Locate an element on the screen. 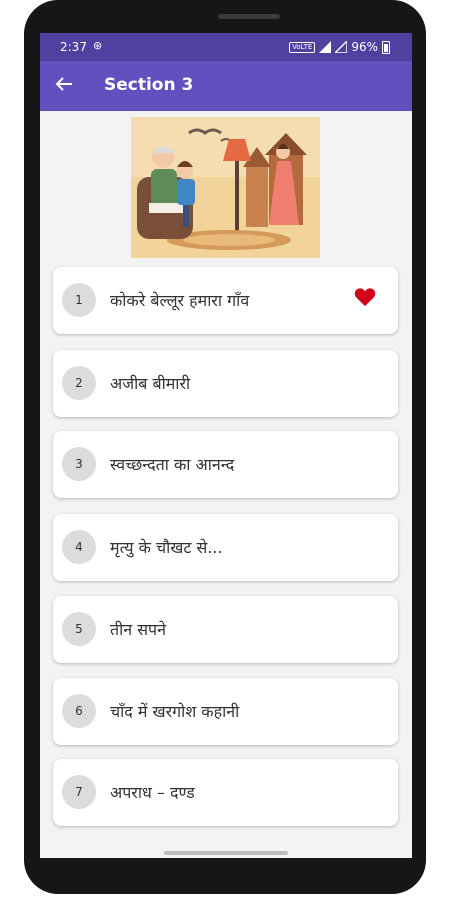 The image size is (450, 900). list-item: 6 चाँद में खरगोश कहानी is located at coordinates (225, 711).